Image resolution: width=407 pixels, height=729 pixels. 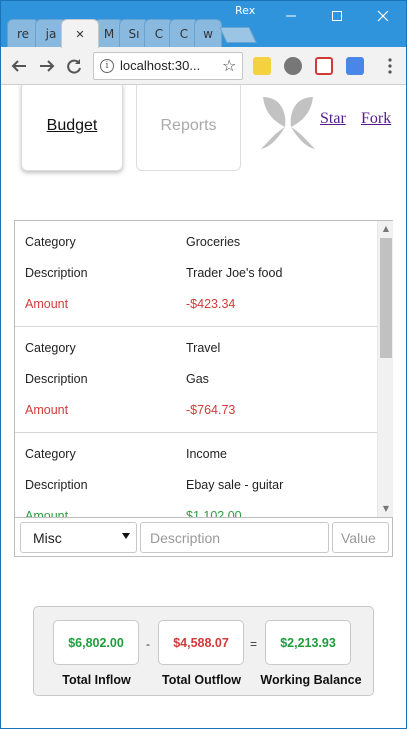 I want to click on tab-active: ✕, so click(x=80, y=33).